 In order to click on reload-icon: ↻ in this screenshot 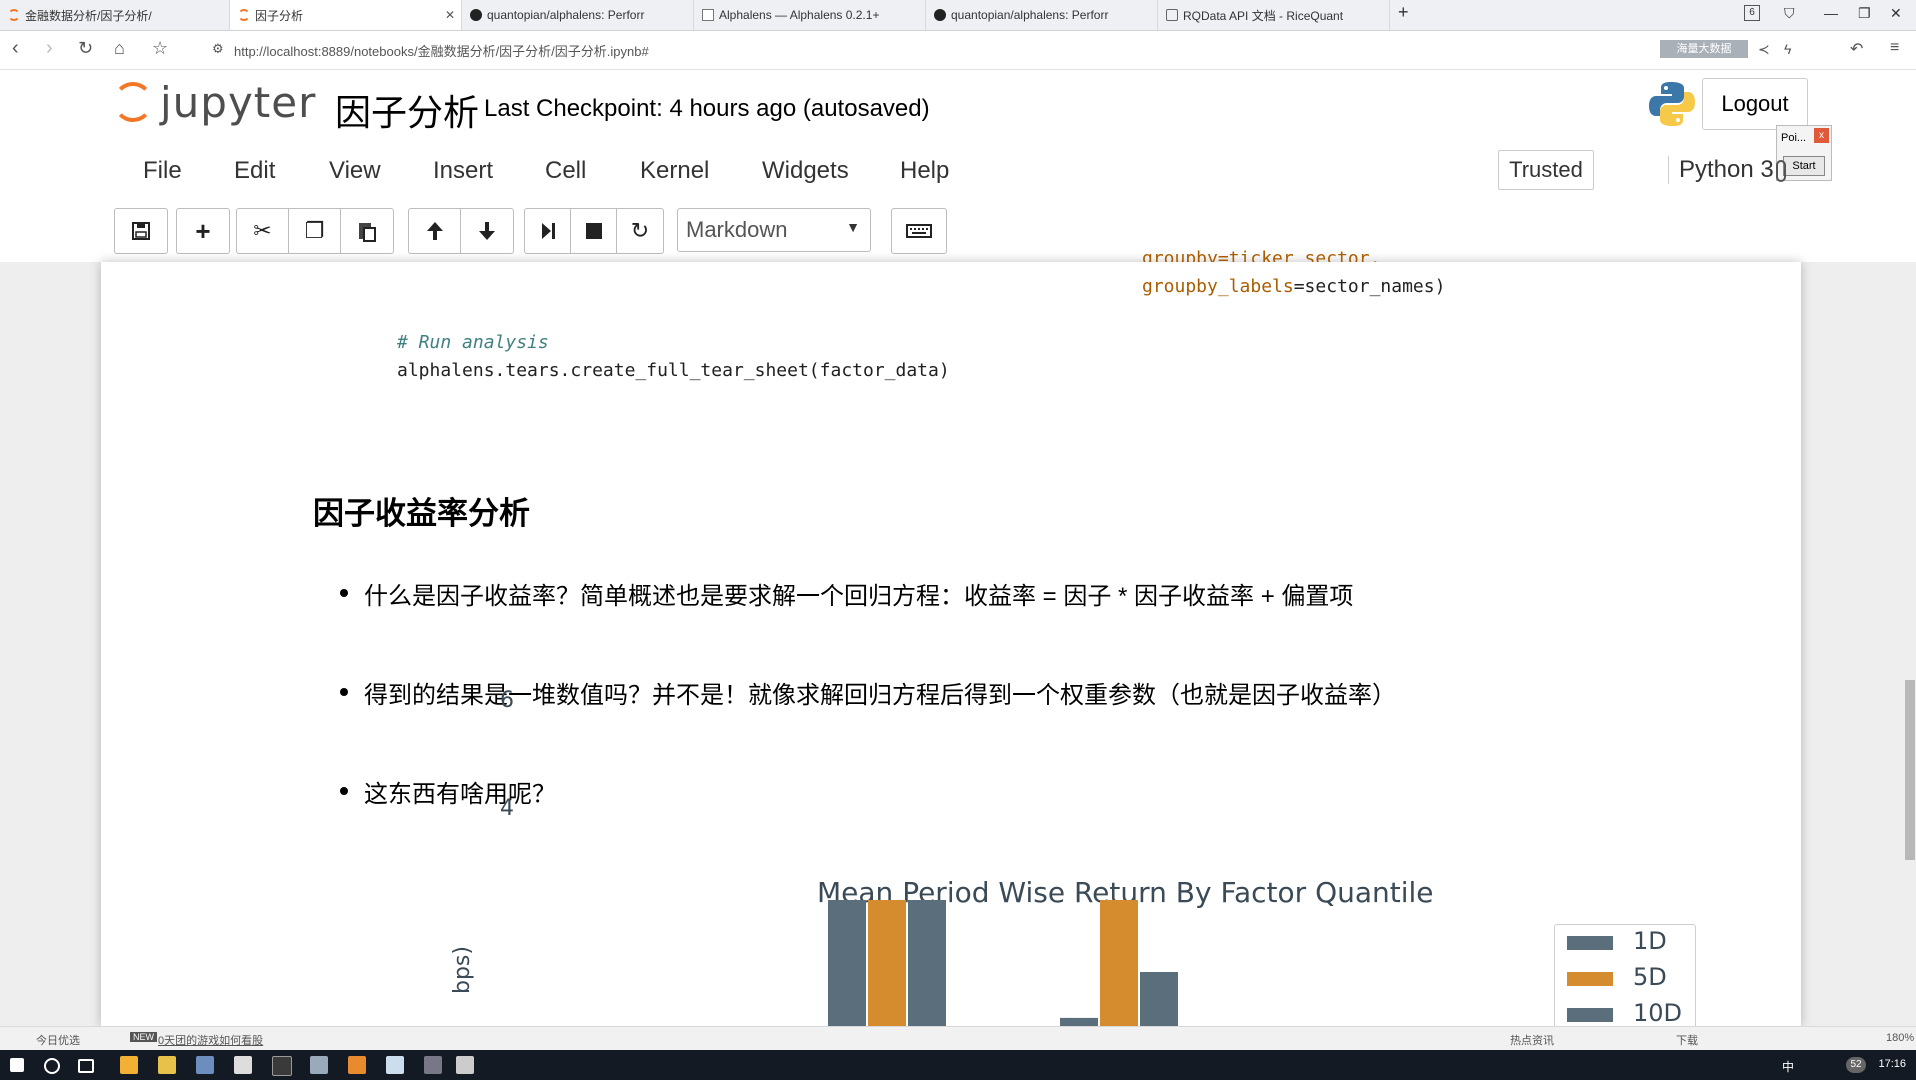, I will do `click(85, 48)`.